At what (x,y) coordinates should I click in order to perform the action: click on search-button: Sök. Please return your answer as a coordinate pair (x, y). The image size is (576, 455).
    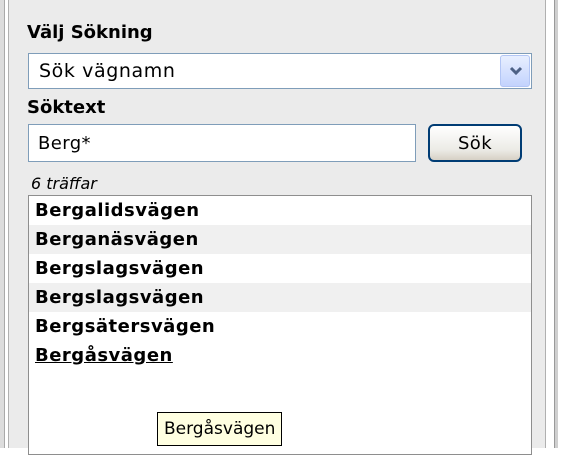
    Looking at the image, I should click on (475, 143).